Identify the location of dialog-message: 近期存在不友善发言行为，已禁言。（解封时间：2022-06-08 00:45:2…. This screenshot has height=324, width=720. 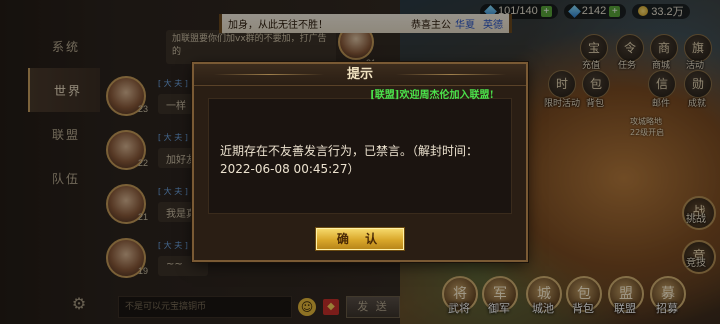
(349, 160).